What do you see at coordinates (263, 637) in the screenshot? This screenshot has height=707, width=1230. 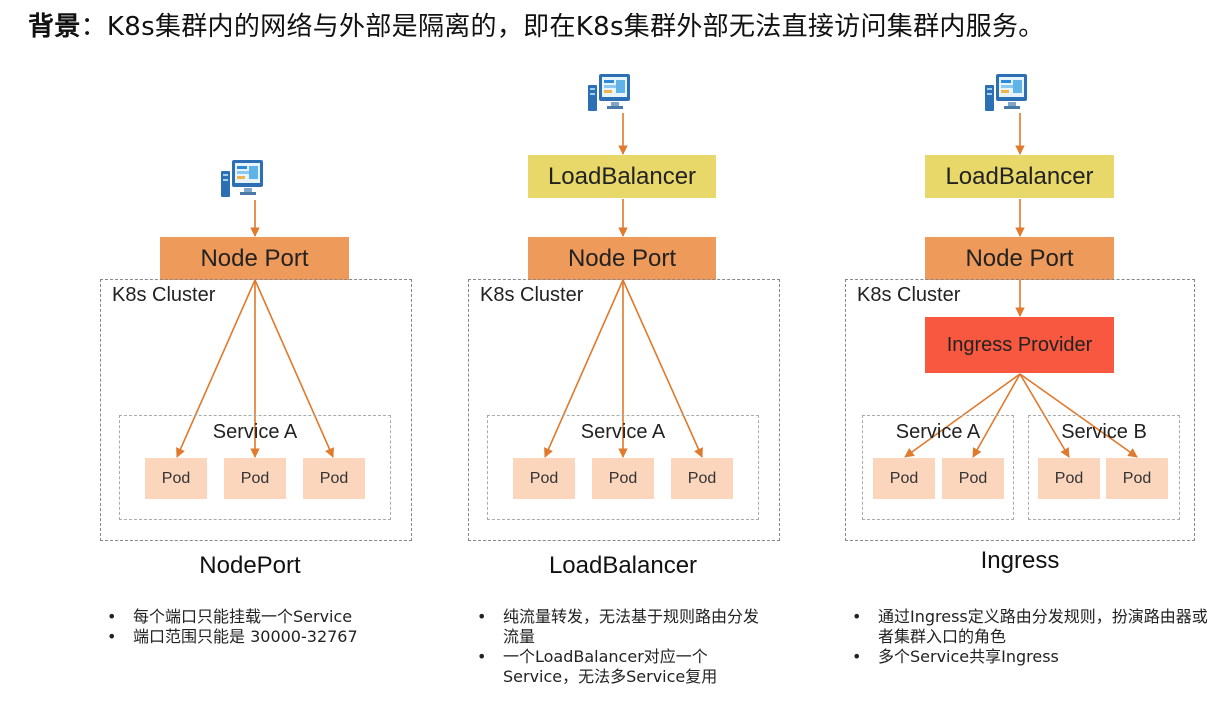 I see `note-item: 端口范围只能是 30000-32767` at bounding box center [263, 637].